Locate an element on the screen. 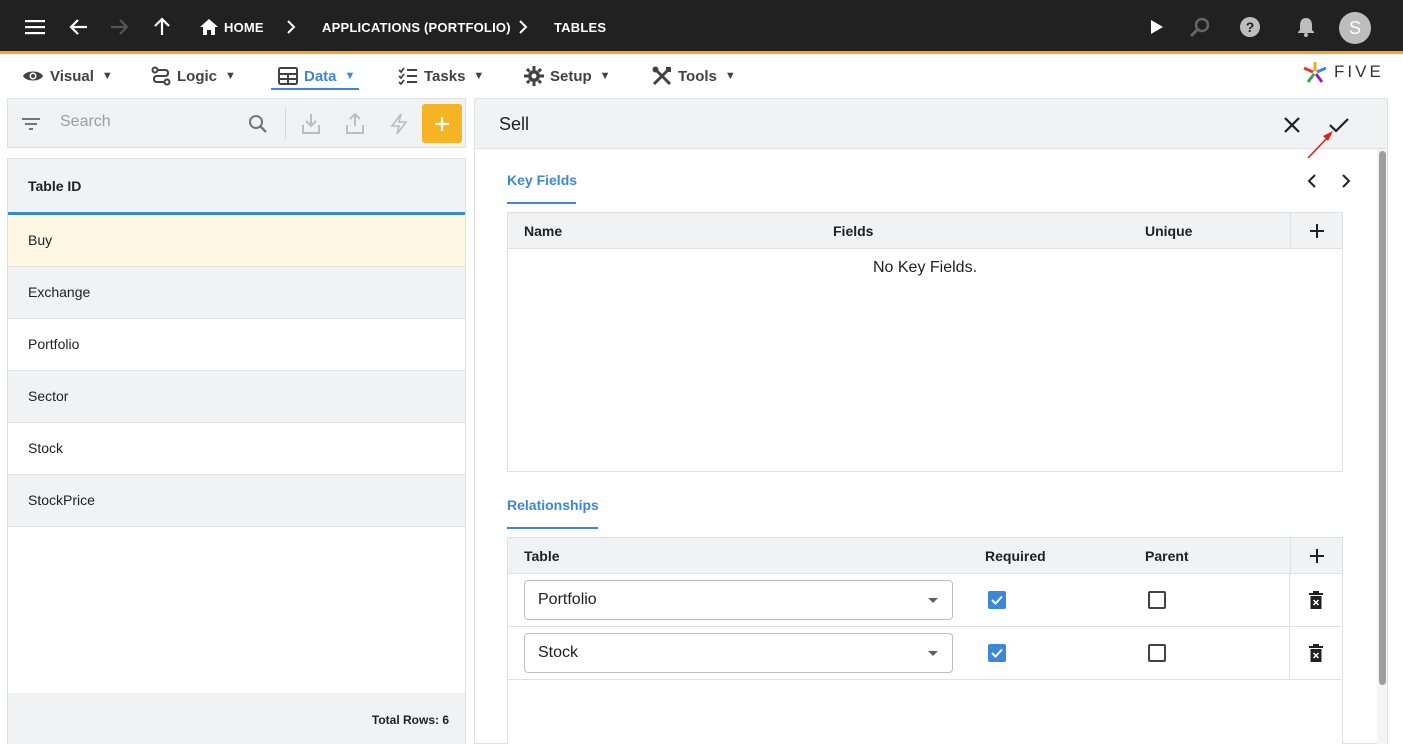  column-parent: Parent is located at coordinates (1167, 556).